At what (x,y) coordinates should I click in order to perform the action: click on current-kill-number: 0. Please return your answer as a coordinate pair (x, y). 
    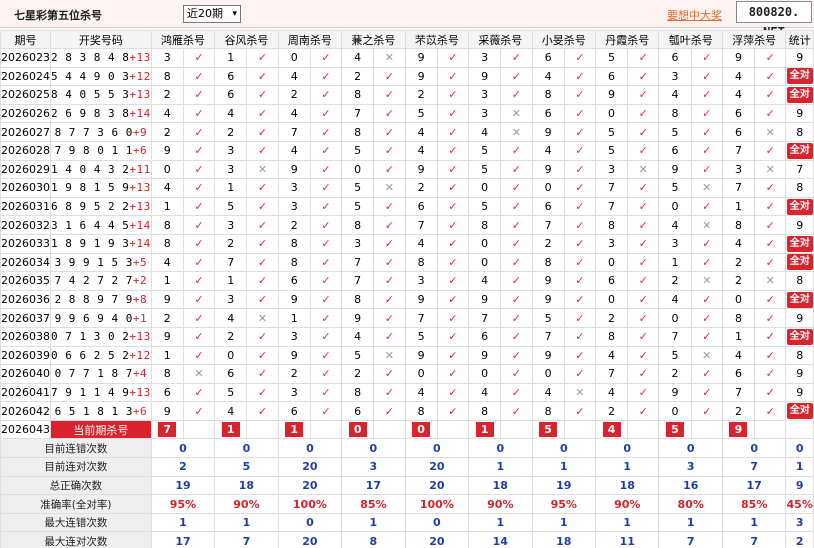
    Looking at the image, I should click on (357, 430).